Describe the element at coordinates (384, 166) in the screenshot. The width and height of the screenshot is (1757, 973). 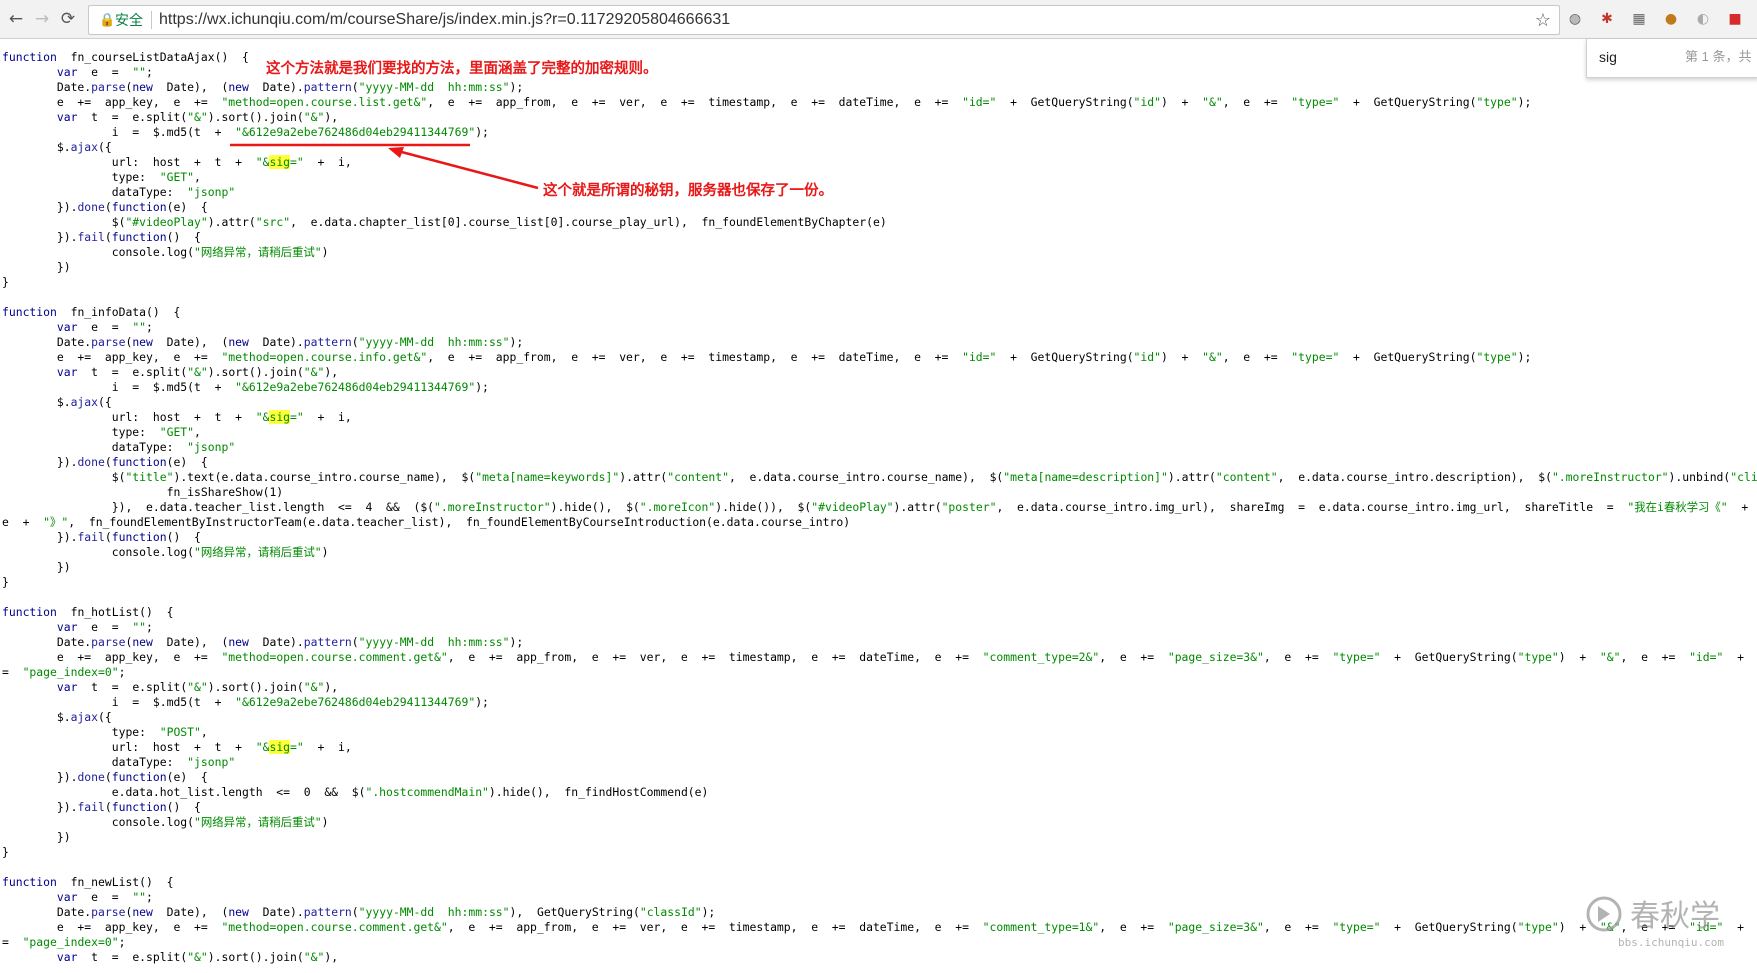
I see `annotation-overlay` at that location.